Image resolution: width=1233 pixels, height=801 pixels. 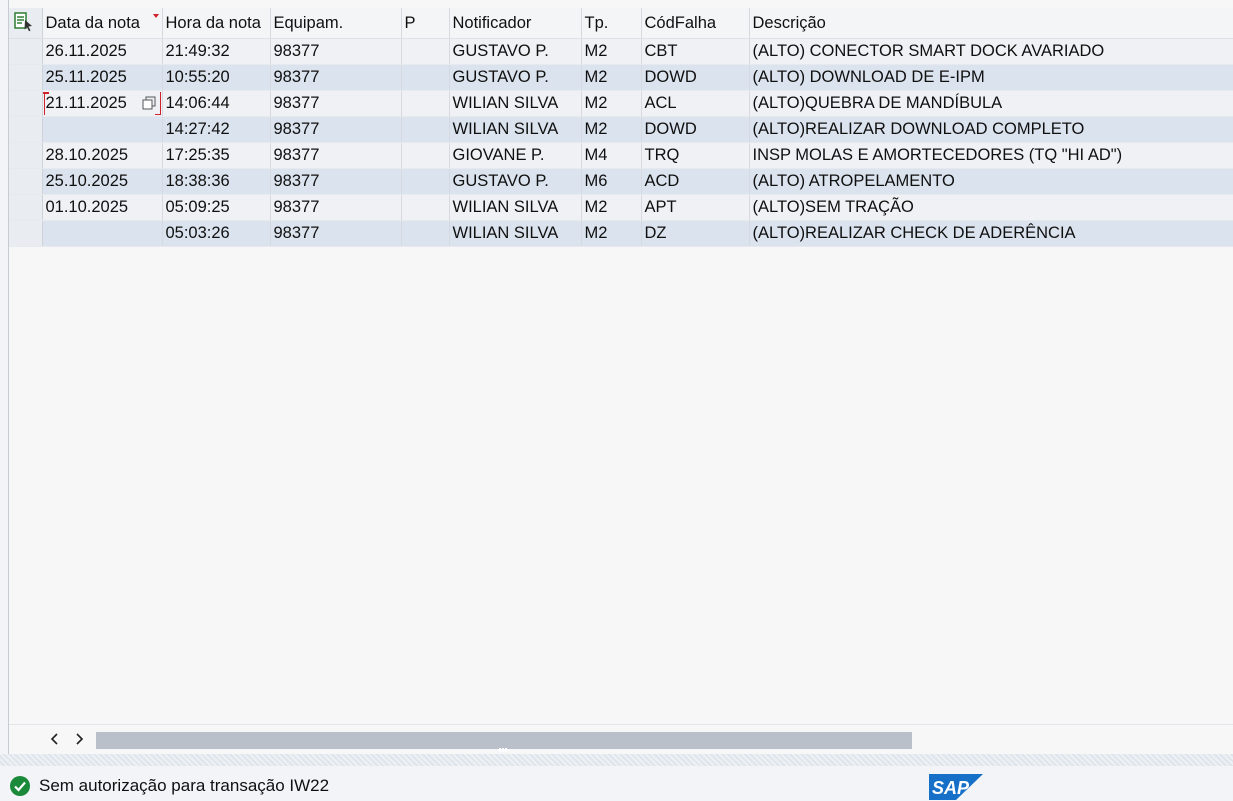 I want to click on svg-text: SAP, so click(x=951, y=788).